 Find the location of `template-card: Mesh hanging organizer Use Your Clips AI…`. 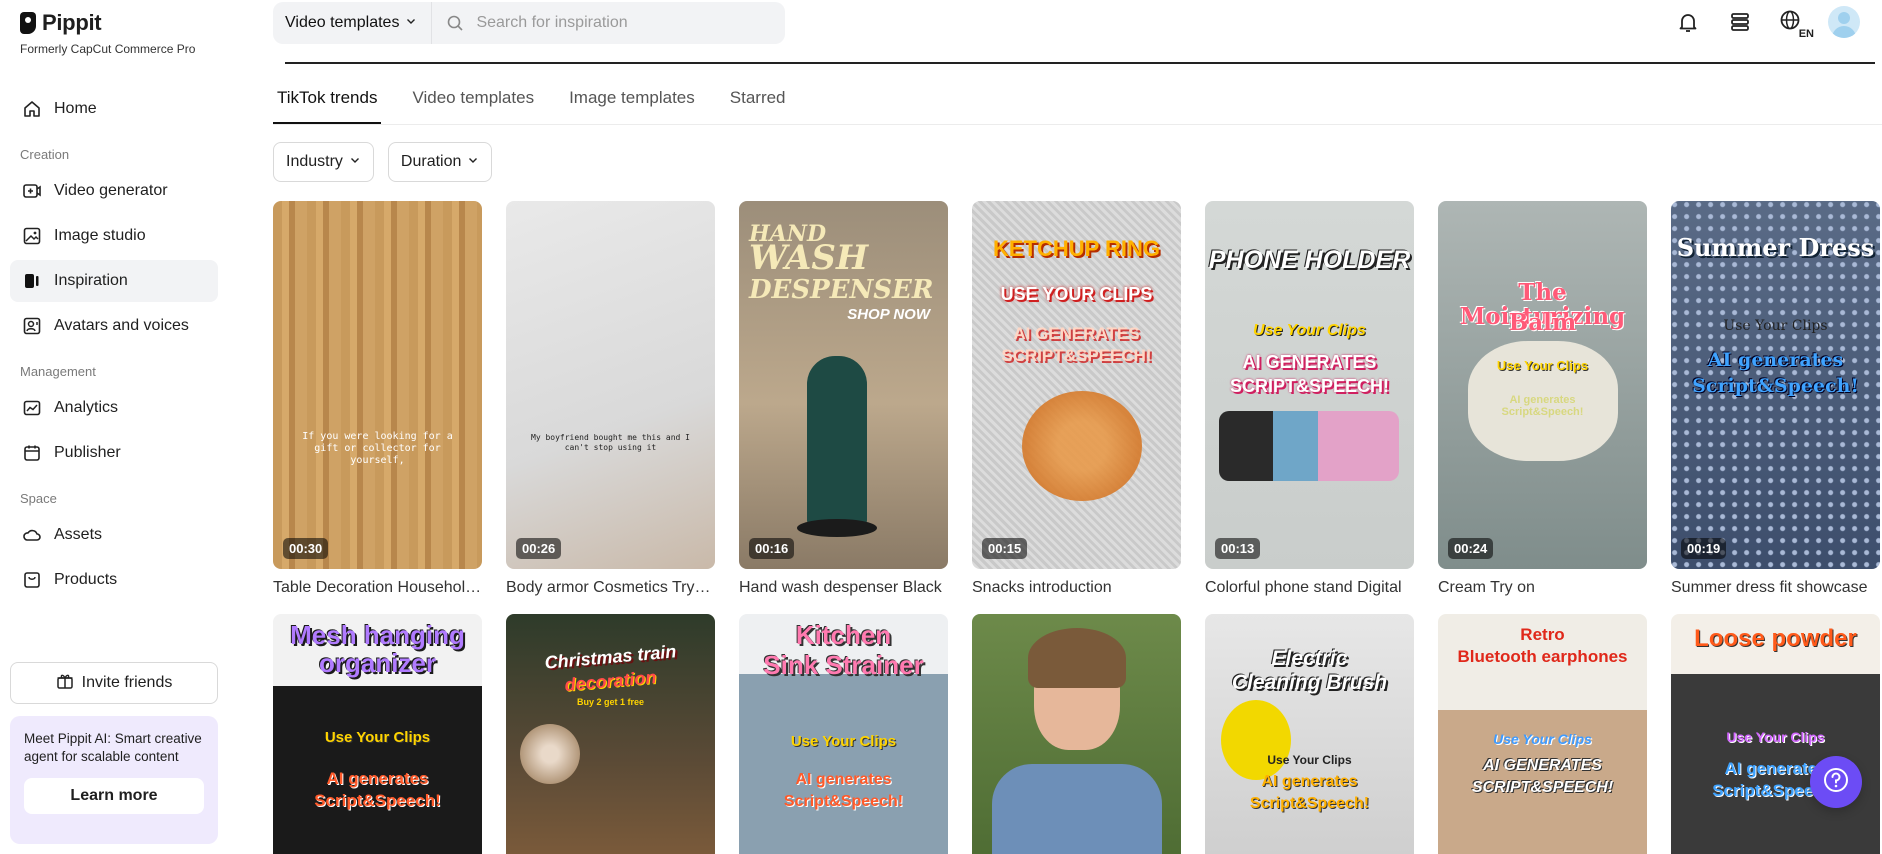

template-card: Mesh hanging organizer Use Your Clips AI… is located at coordinates (377, 734).